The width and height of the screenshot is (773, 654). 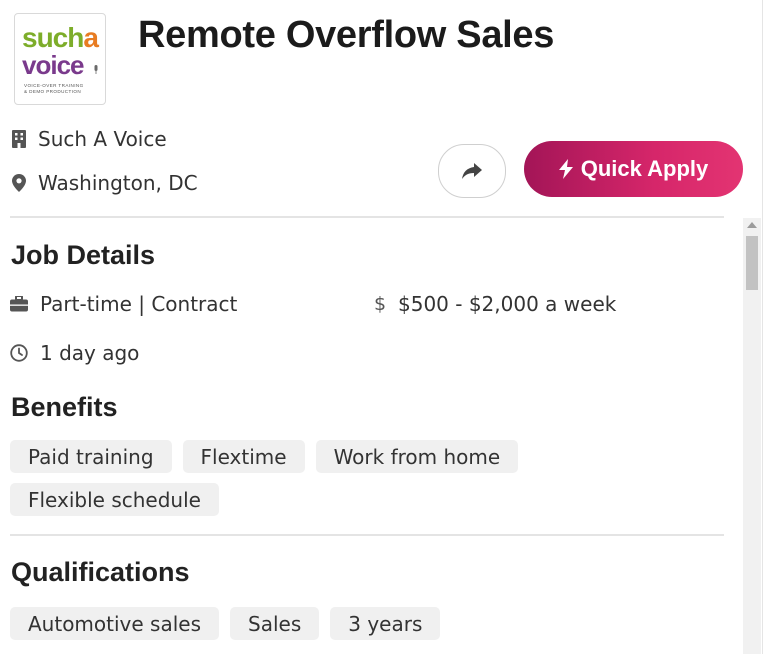 I want to click on salary-text: $500 - $2,000 a week, so click(x=507, y=304).